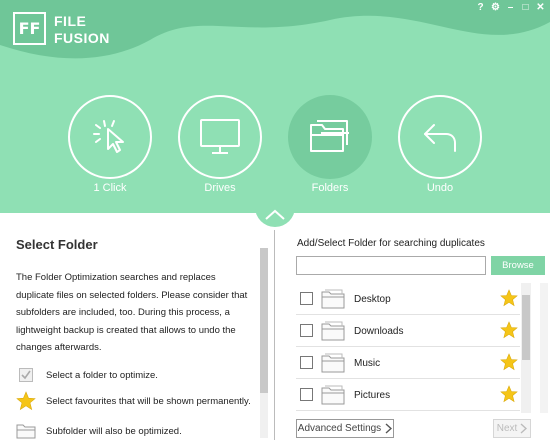 Image resolution: width=550 pixels, height=445 pixels. I want to click on logo-line-2: FUSION, so click(82, 38).